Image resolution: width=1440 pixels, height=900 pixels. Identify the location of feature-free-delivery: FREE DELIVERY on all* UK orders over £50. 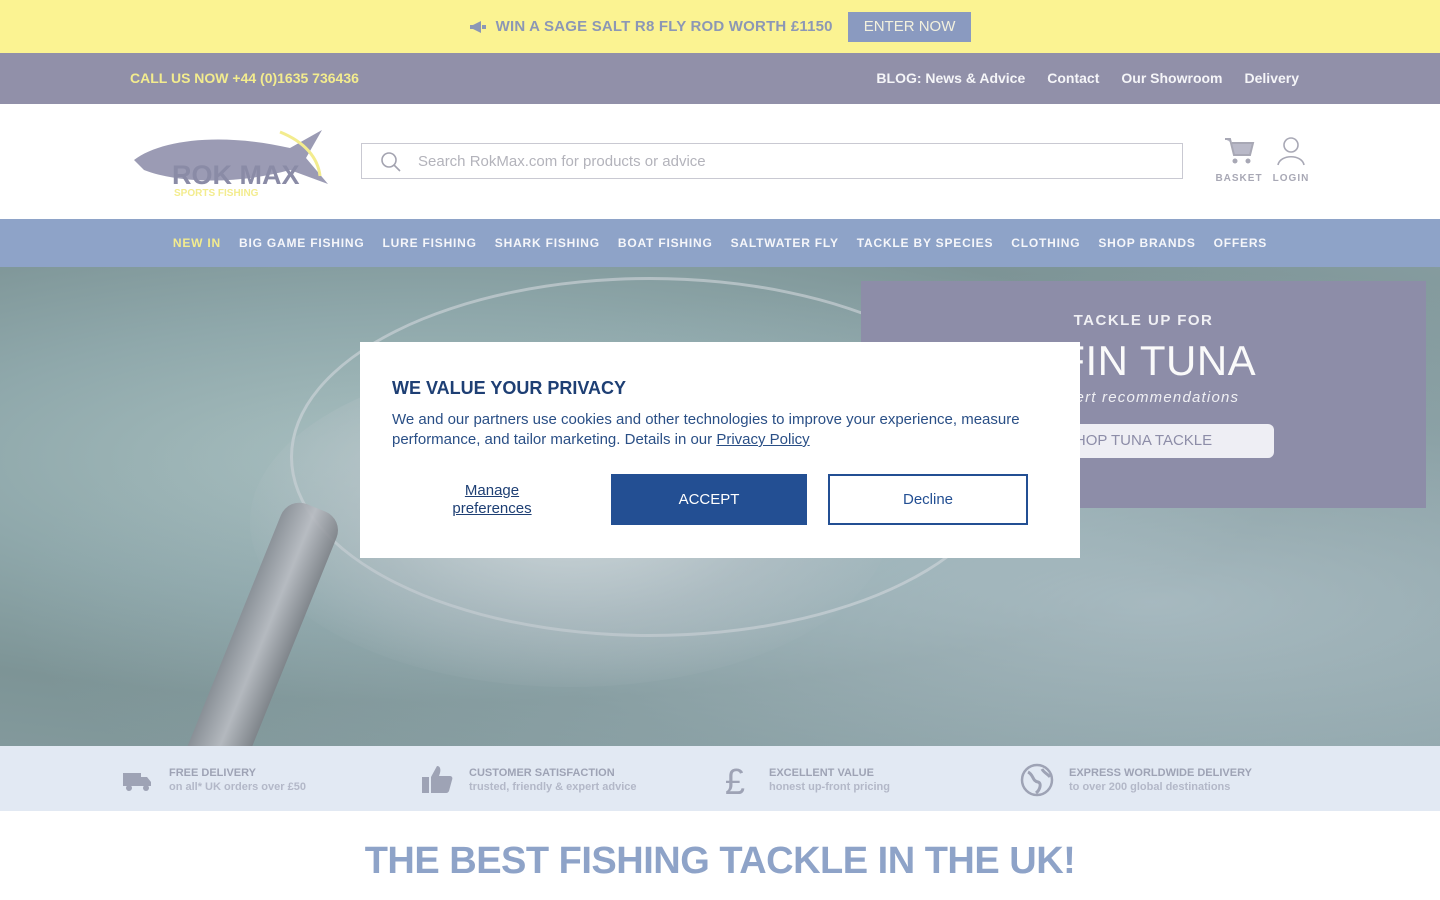
(213, 780).